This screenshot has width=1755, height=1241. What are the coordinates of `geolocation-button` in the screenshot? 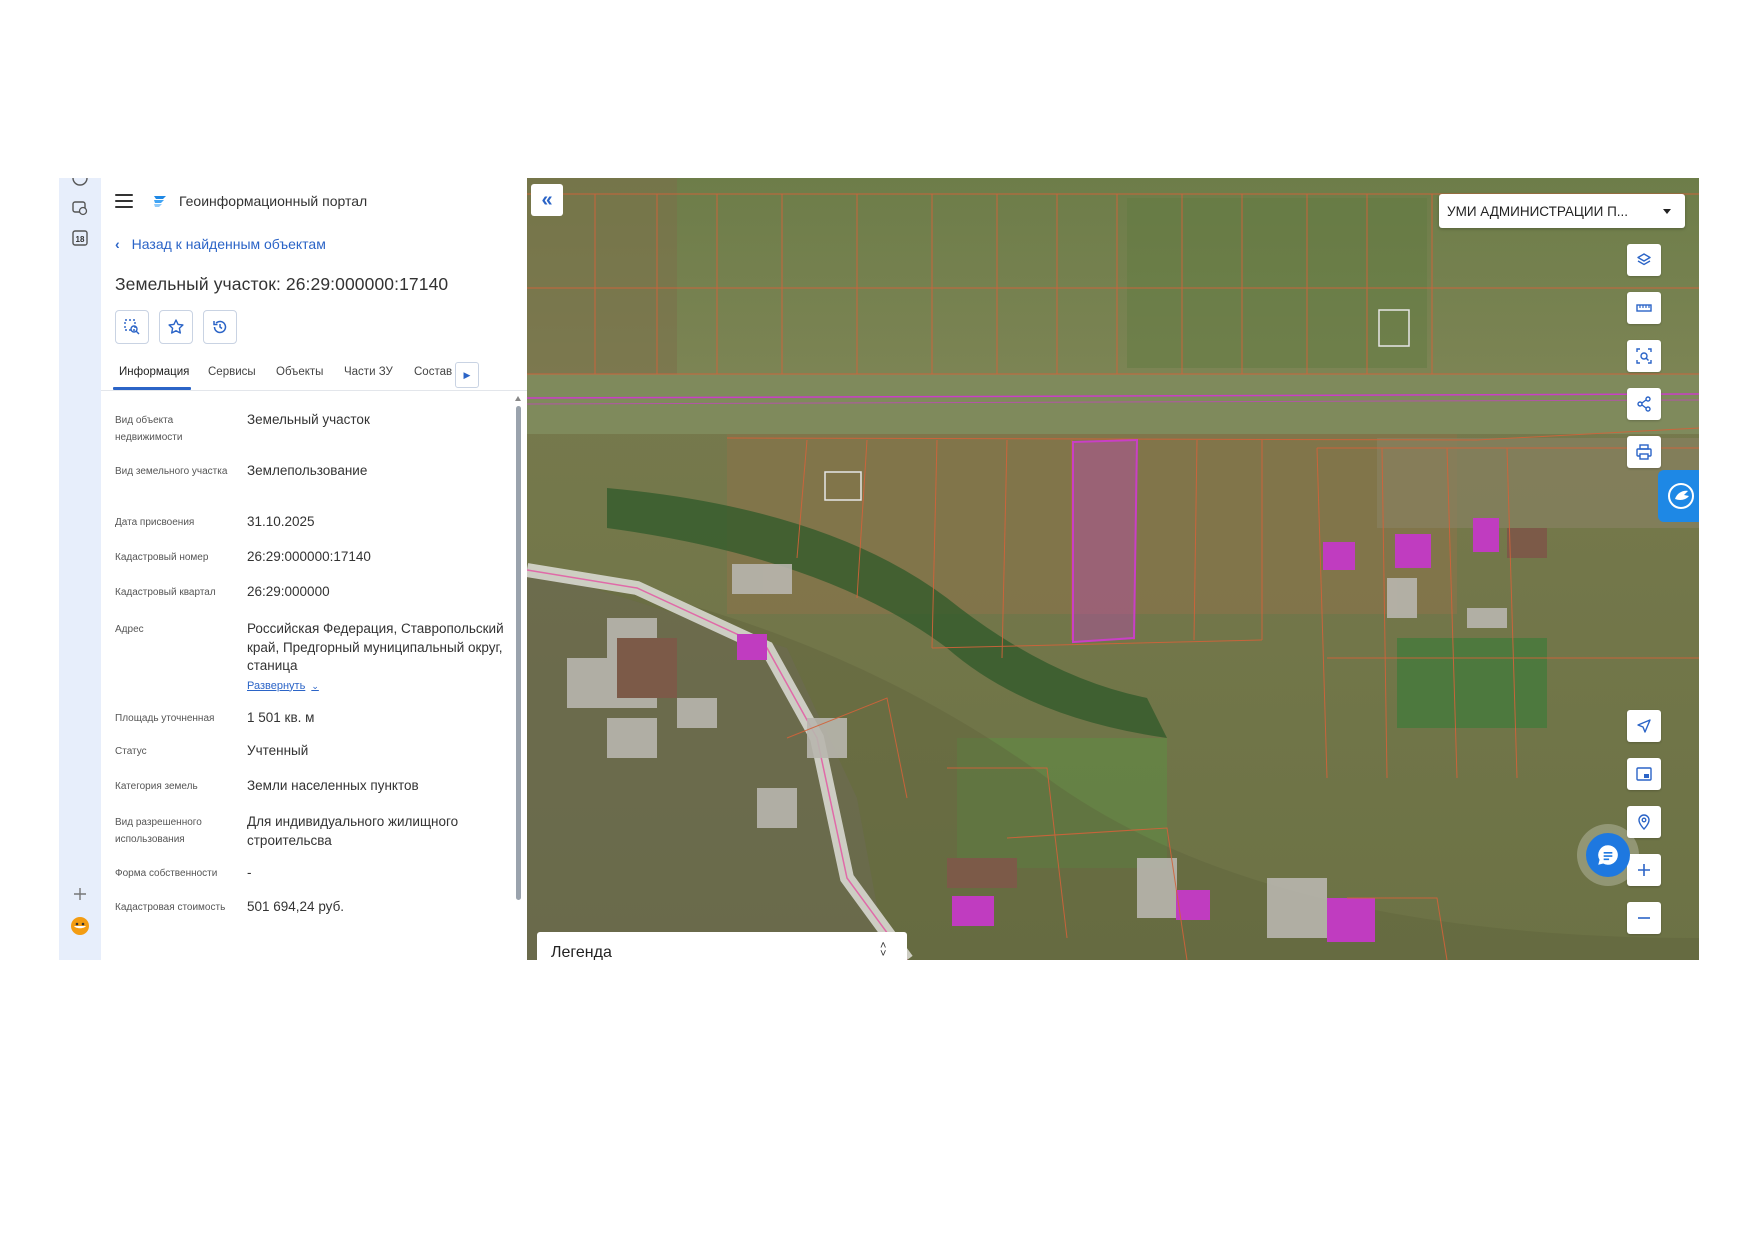 It's located at (1644, 726).